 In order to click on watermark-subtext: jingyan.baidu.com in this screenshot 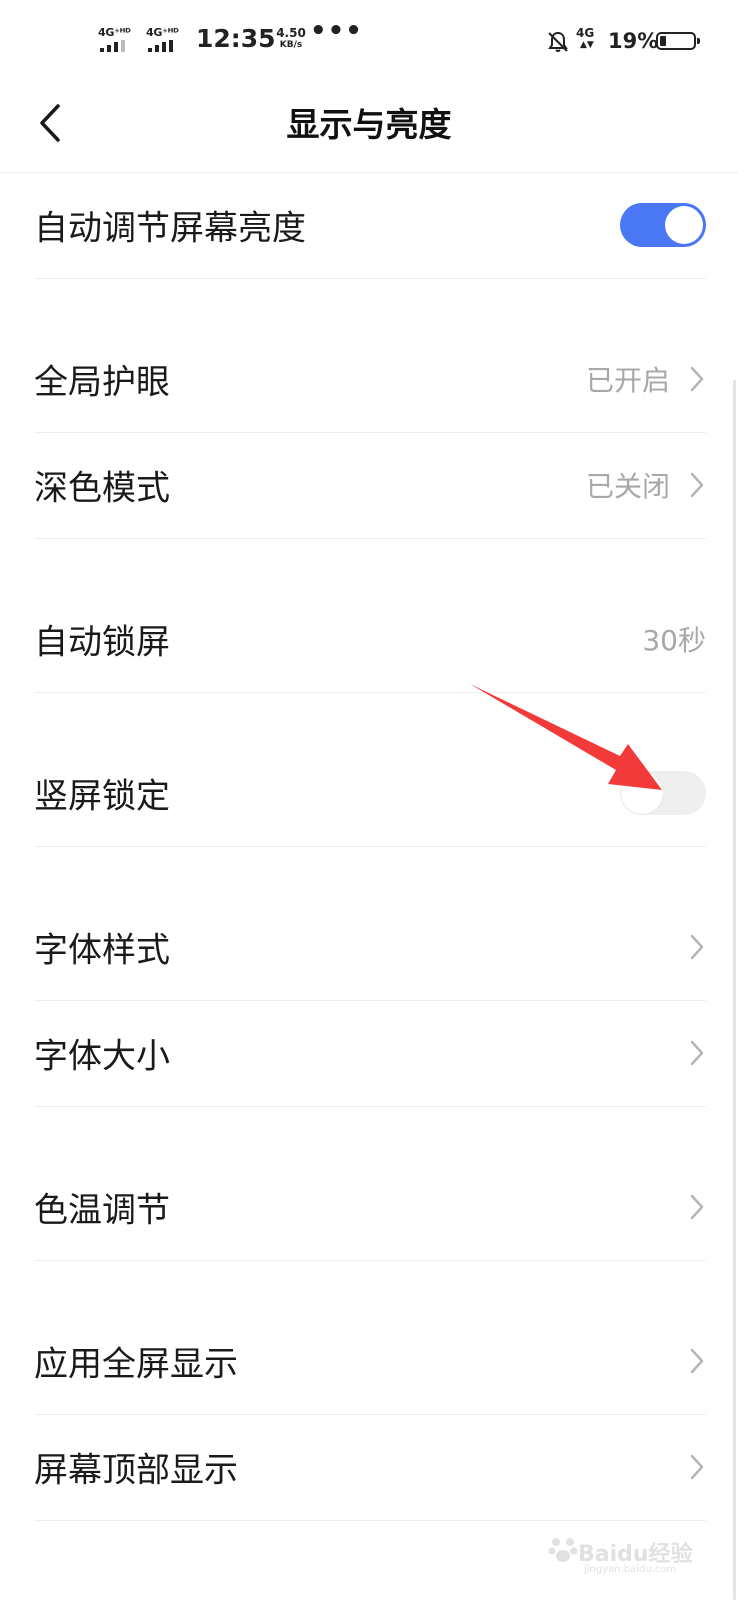, I will do `click(630, 1569)`.